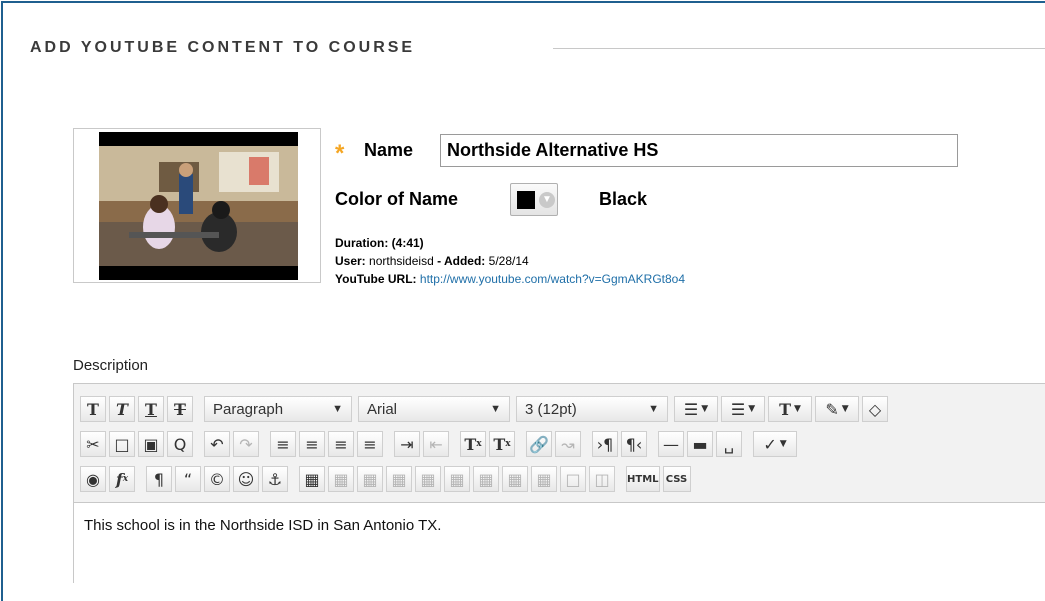 This screenshot has width=1045, height=601. Describe the element at coordinates (407, 444) in the screenshot. I see `indent-icon: ⇥` at that location.